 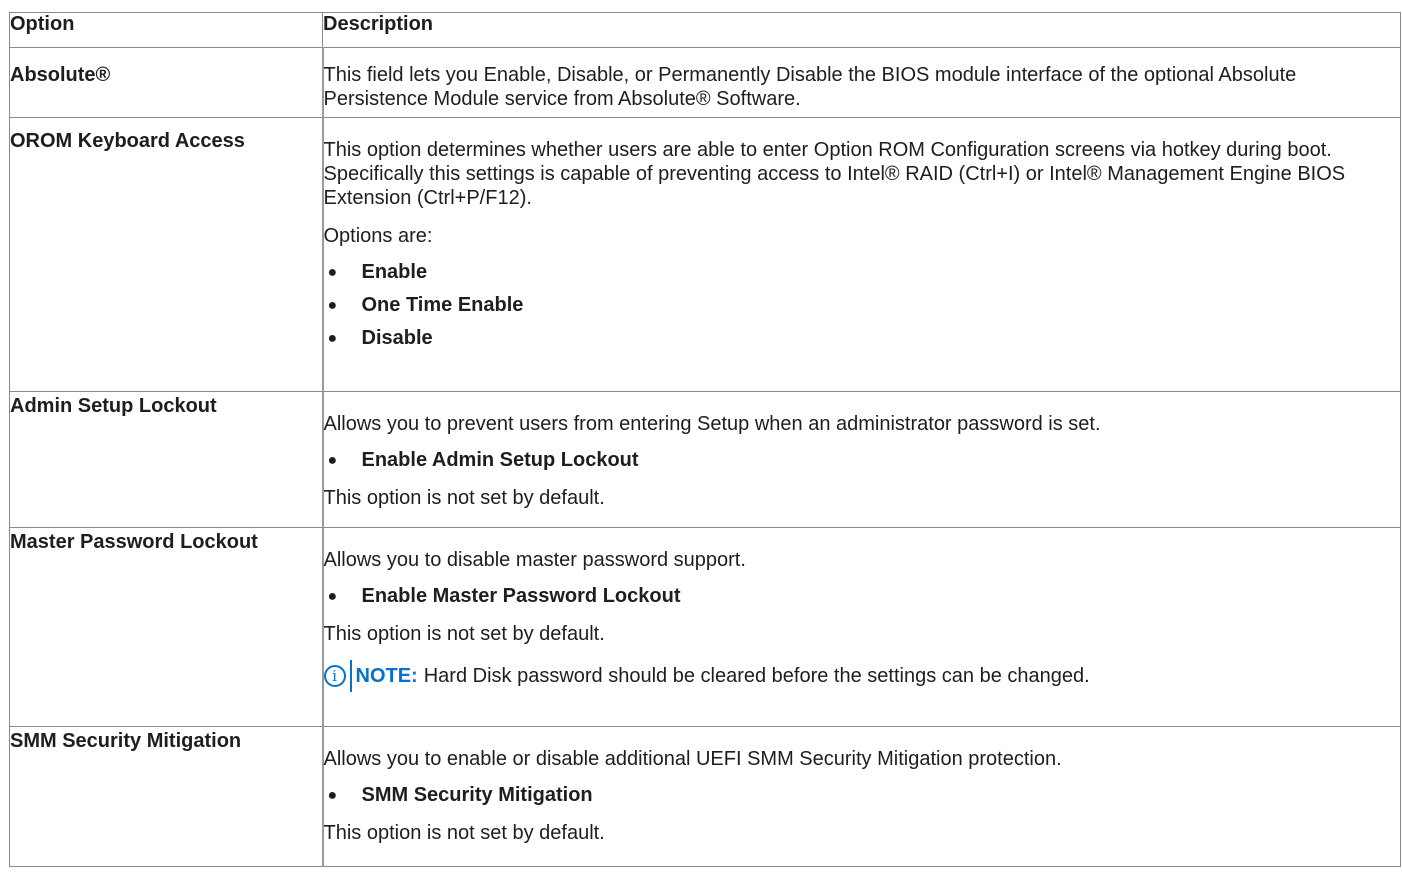 What do you see at coordinates (862, 272) in the screenshot?
I see `list-item: ● Enable` at bounding box center [862, 272].